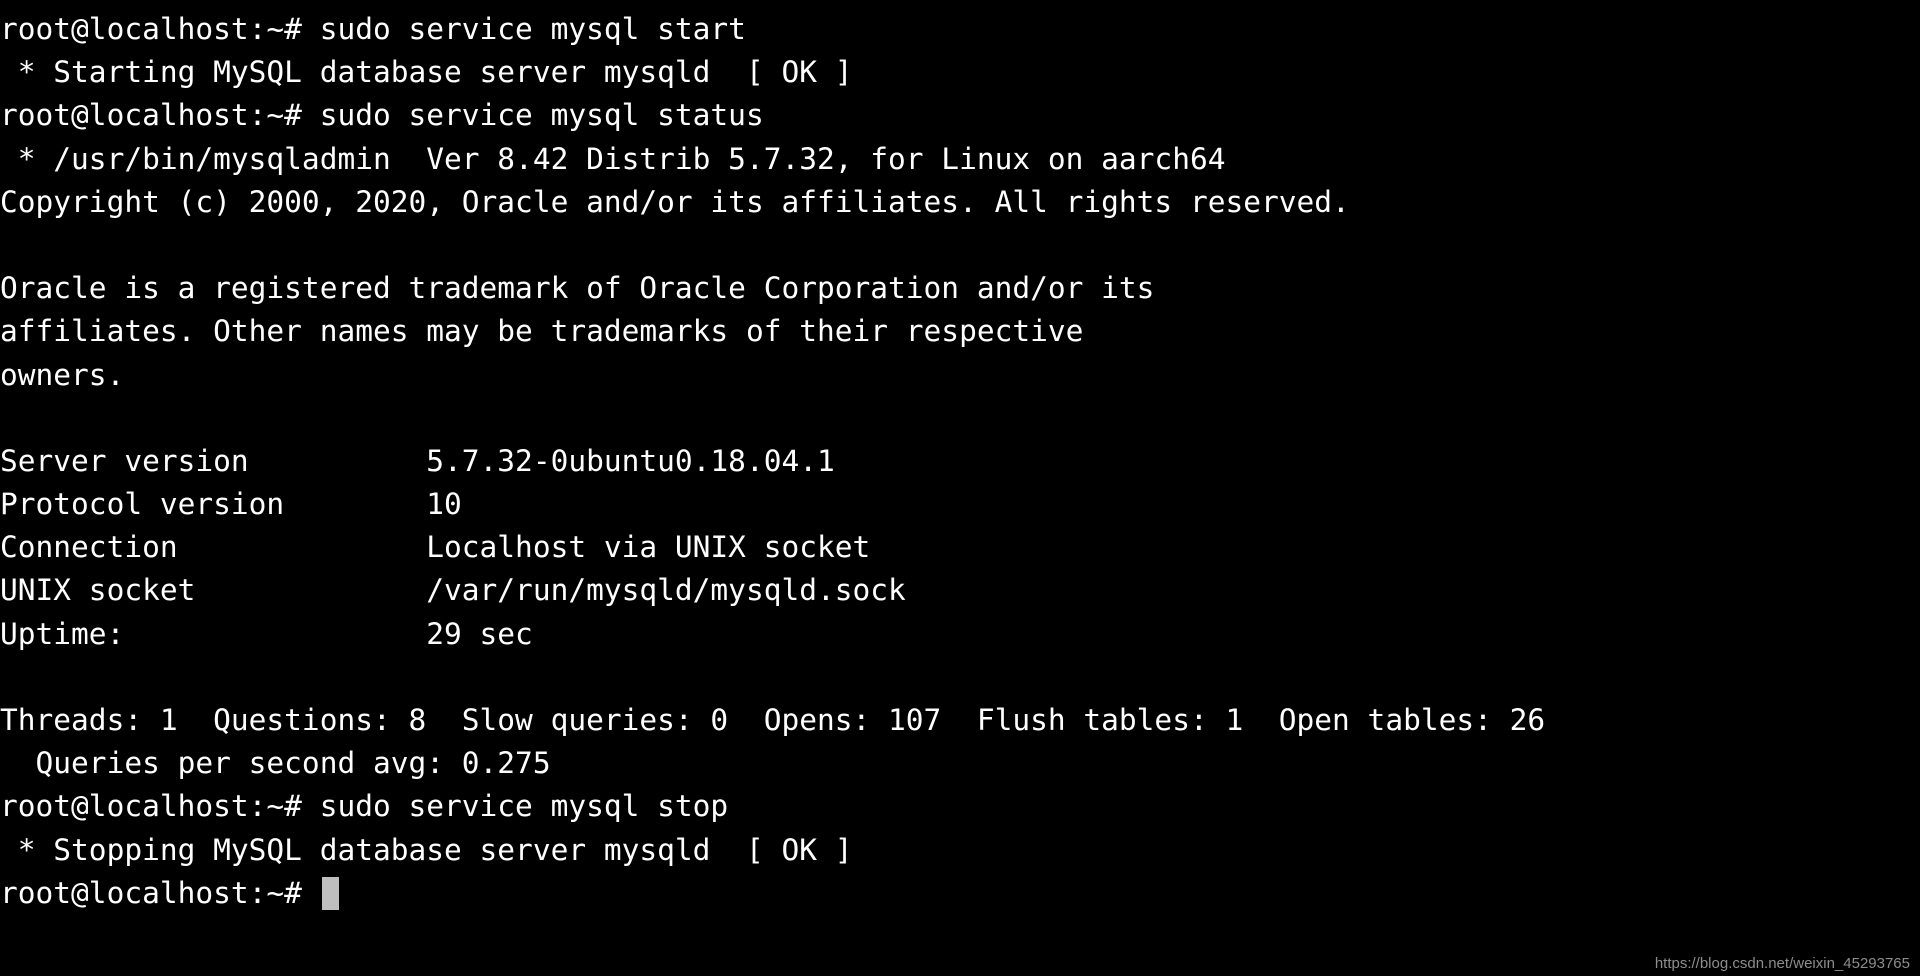  I want to click on terminal-line-connection: Connection Localhost via UNIX socket, so click(435, 547).